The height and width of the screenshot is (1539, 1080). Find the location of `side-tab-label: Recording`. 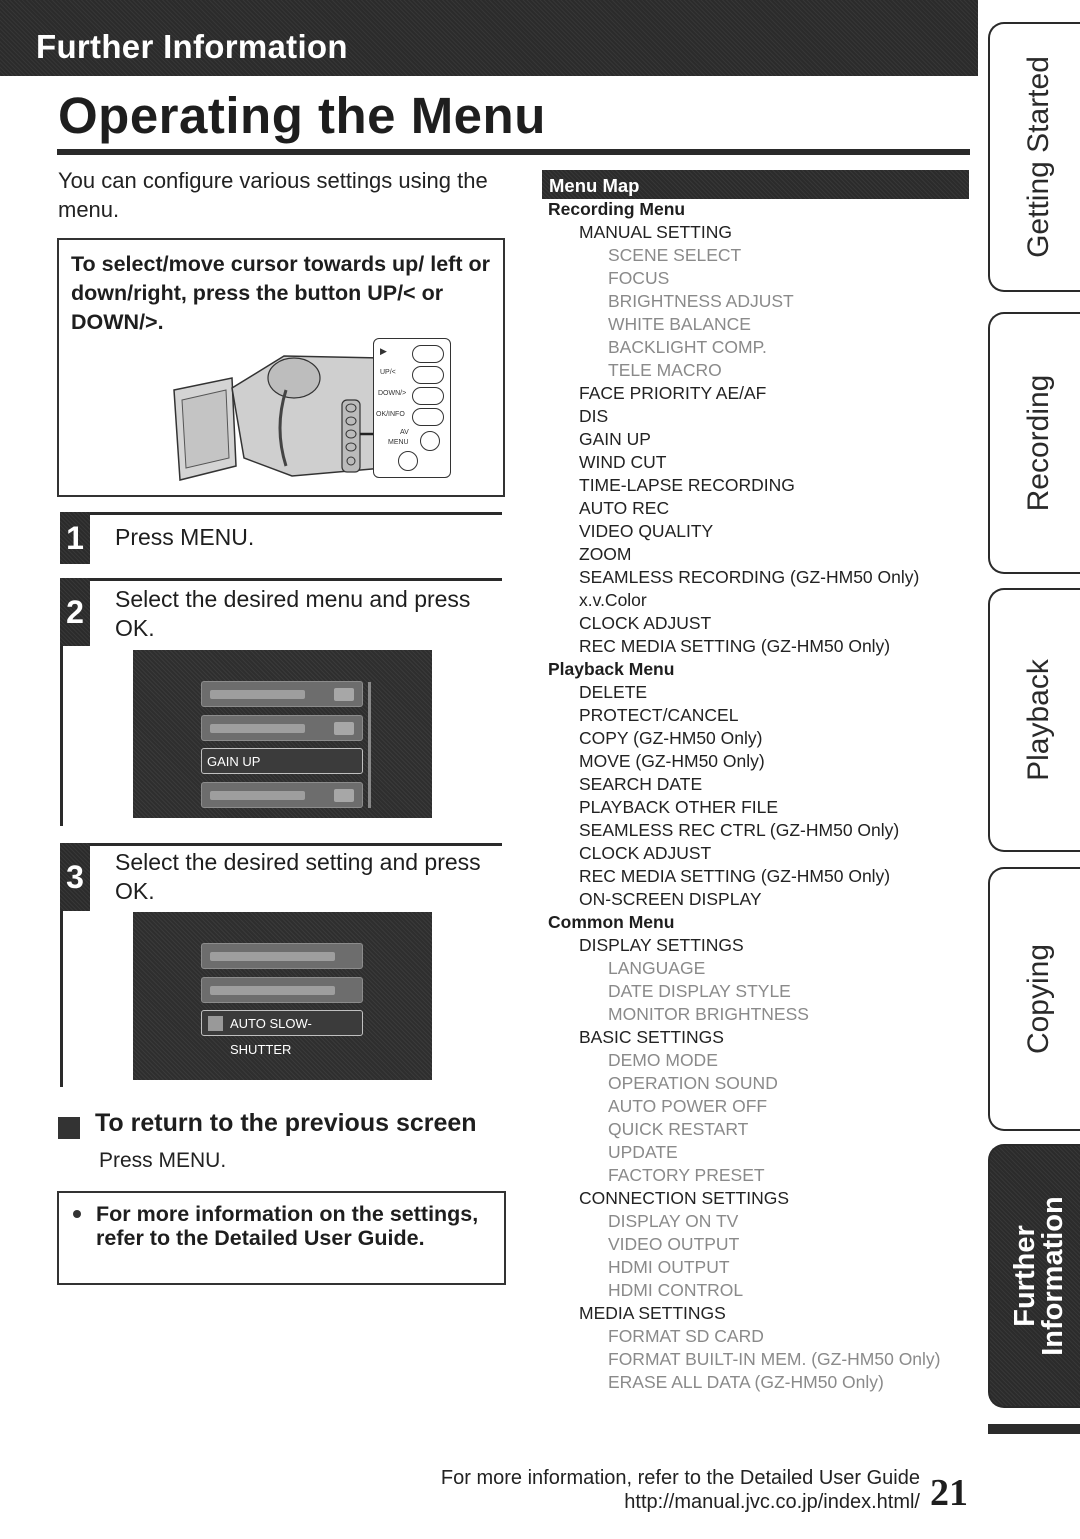

side-tab-label: Recording is located at coordinates (1038, 443).